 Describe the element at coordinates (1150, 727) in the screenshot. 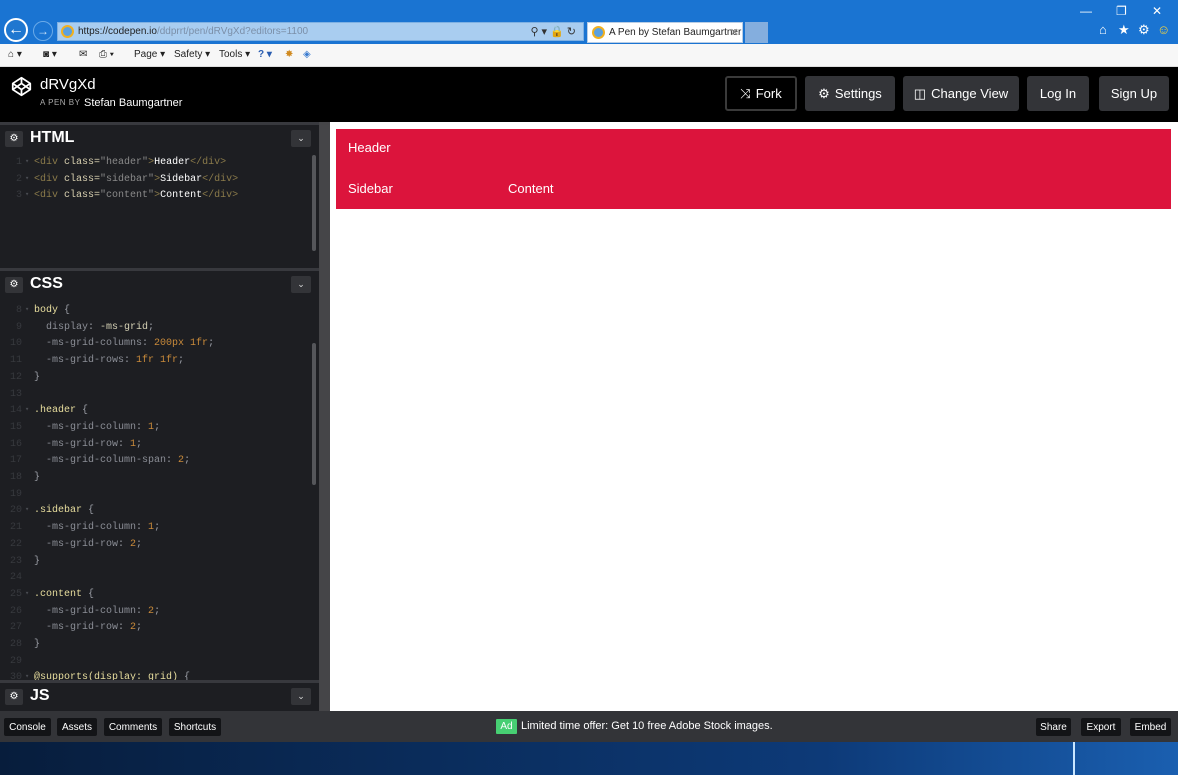

I see `embed-button: Embed` at that location.